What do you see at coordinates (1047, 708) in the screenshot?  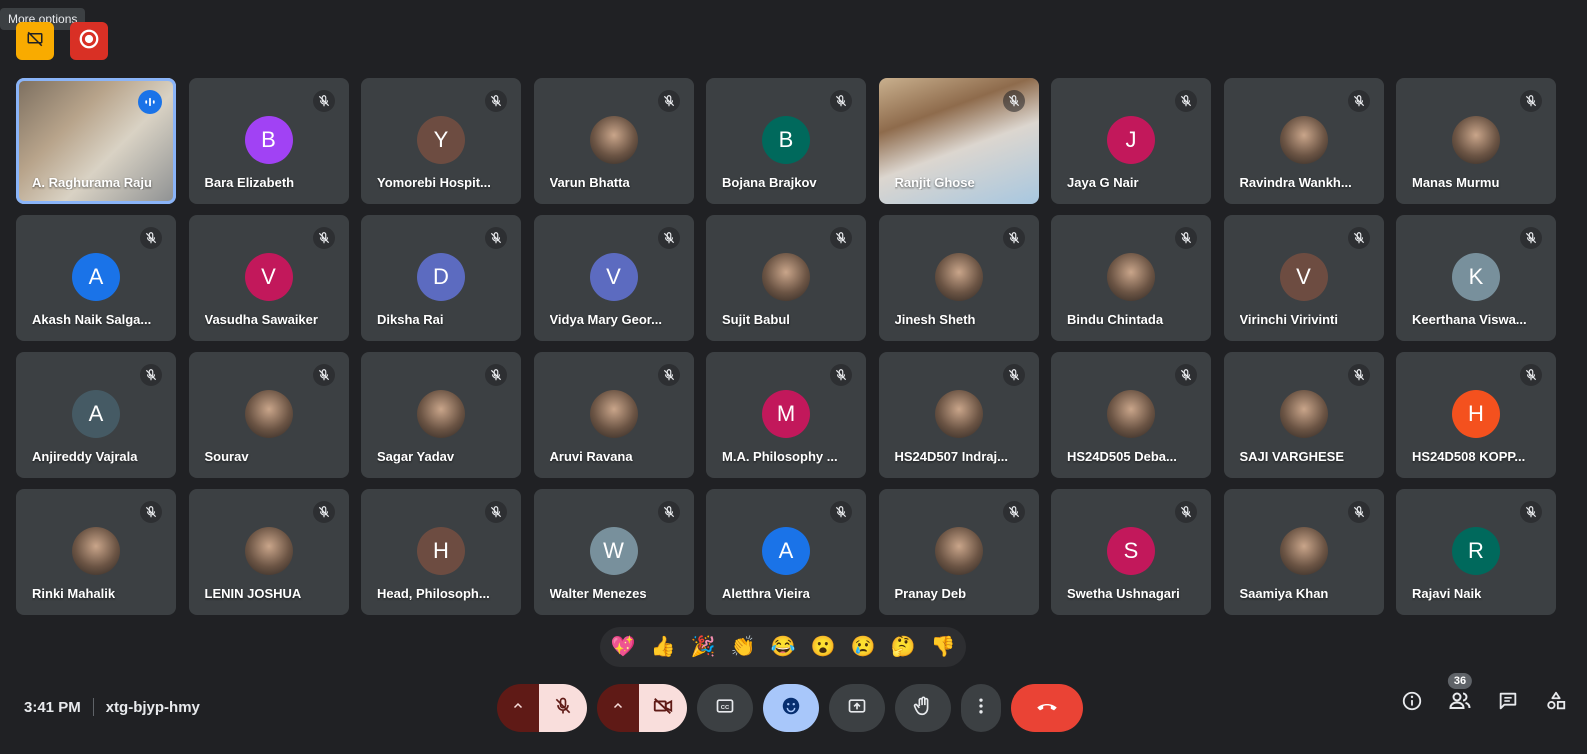 I see `leave-call-button` at bounding box center [1047, 708].